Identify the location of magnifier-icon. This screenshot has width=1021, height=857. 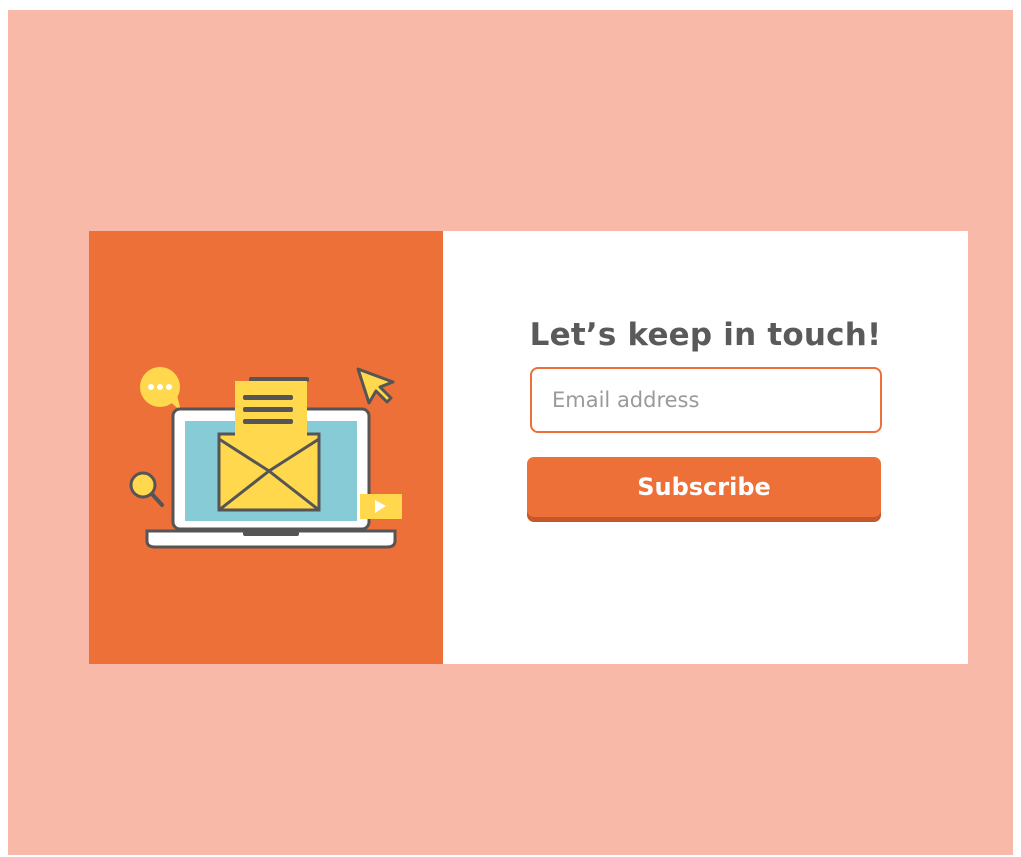
(146, 489).